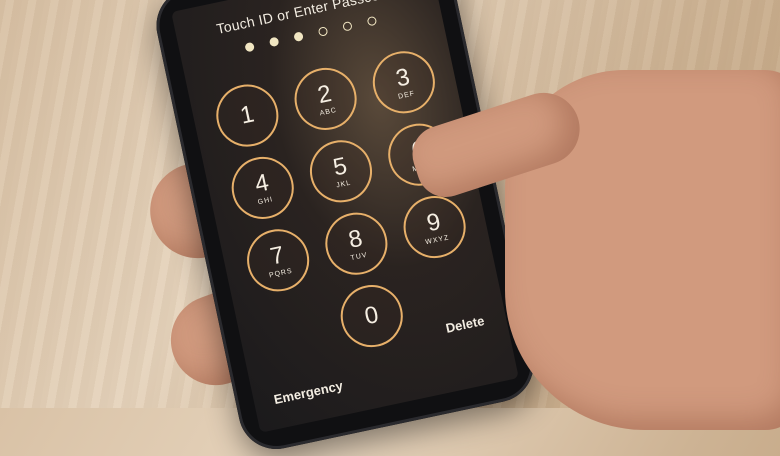  Describe the element at coordinates (355, 239) in the screenshot. I see `key-number: 8` at that location.